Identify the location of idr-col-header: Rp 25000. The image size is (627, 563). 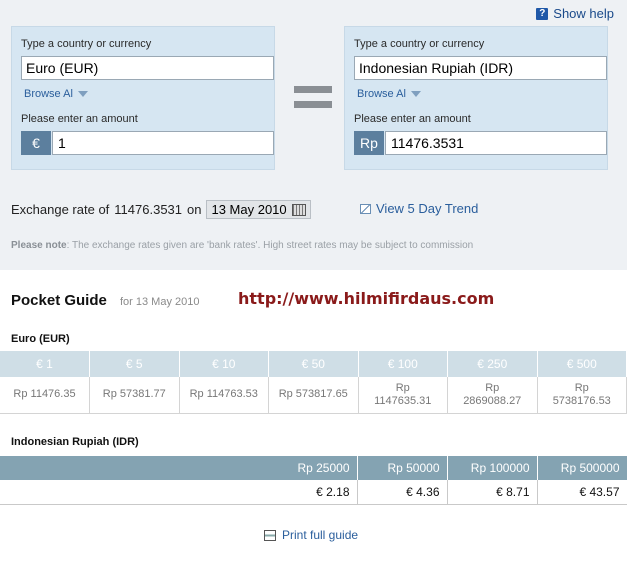
(179, 468).